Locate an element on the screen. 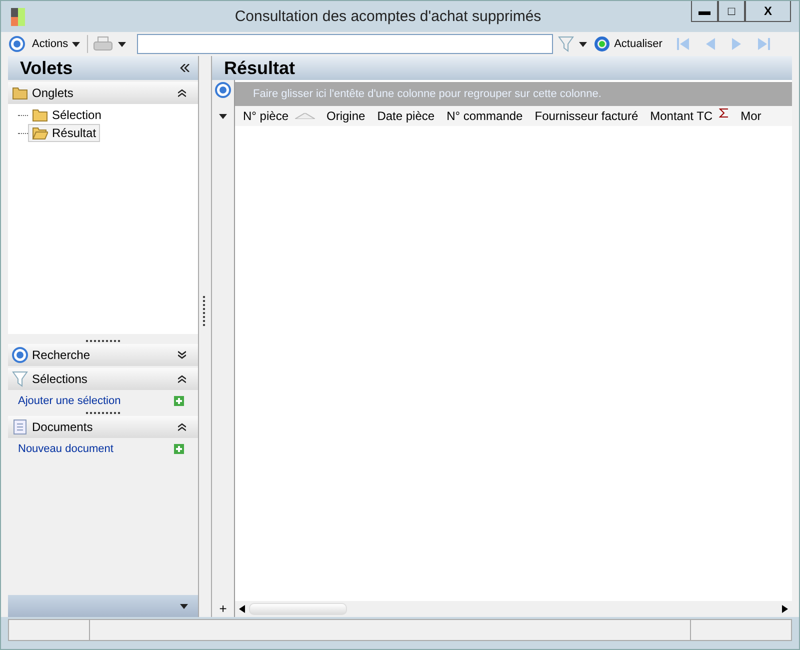 This screenshot has width=800, height=650. add-link: Ajouter une sélection is located at coordinates (69, 401).